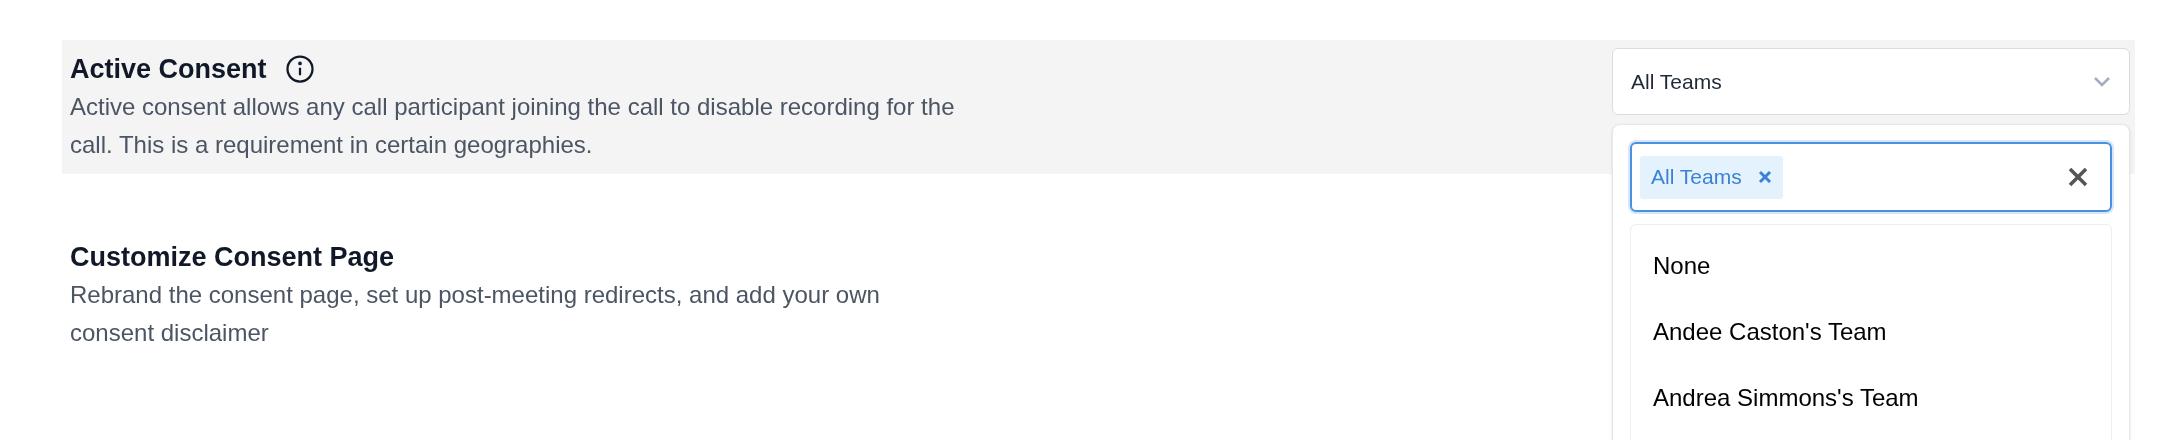 Image resolution: width=2164 pixels, height=440 pixels. Describe the element at coordinates (1871, 398) in the screenshot. I see `option-item: Andrea Simmons's Team` at that location.